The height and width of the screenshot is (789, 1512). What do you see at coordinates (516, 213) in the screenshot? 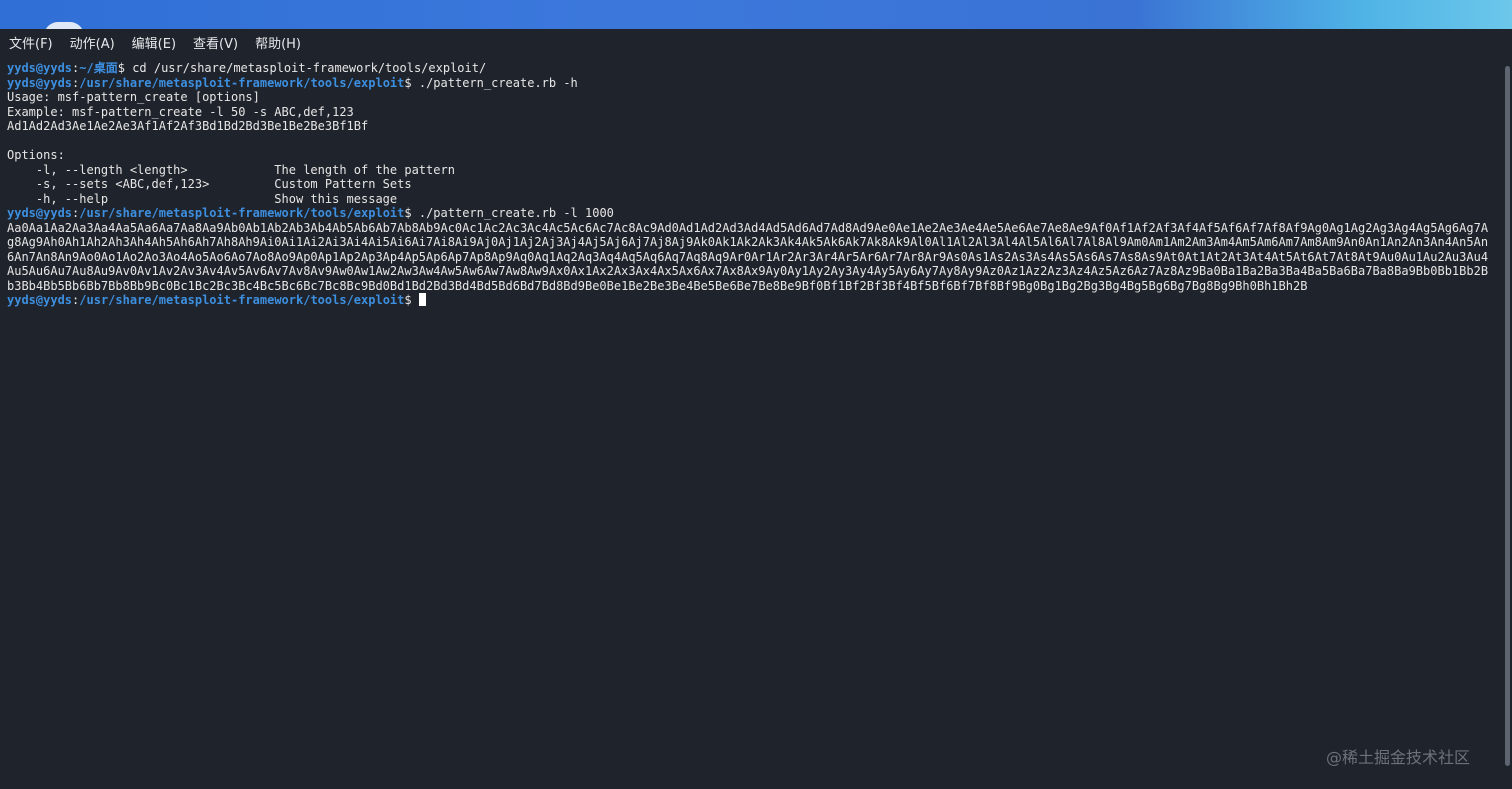
I see `prompt-command: ./pattern_create.rb -l 1000` at bounding box center [516, 213].